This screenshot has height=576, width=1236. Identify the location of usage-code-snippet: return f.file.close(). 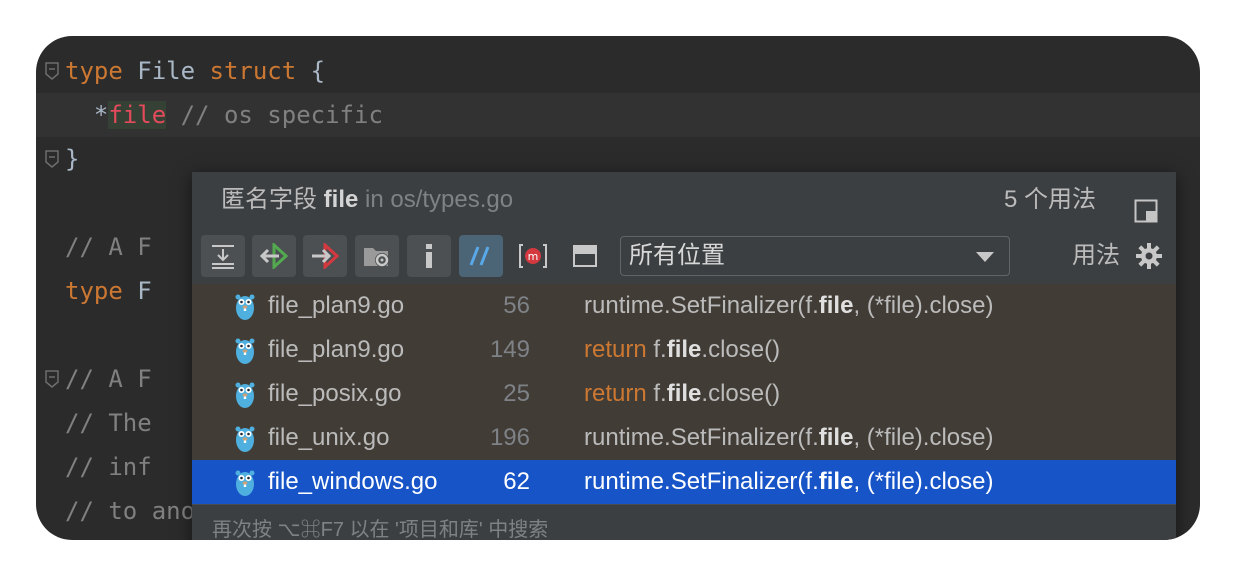
(682, 350).